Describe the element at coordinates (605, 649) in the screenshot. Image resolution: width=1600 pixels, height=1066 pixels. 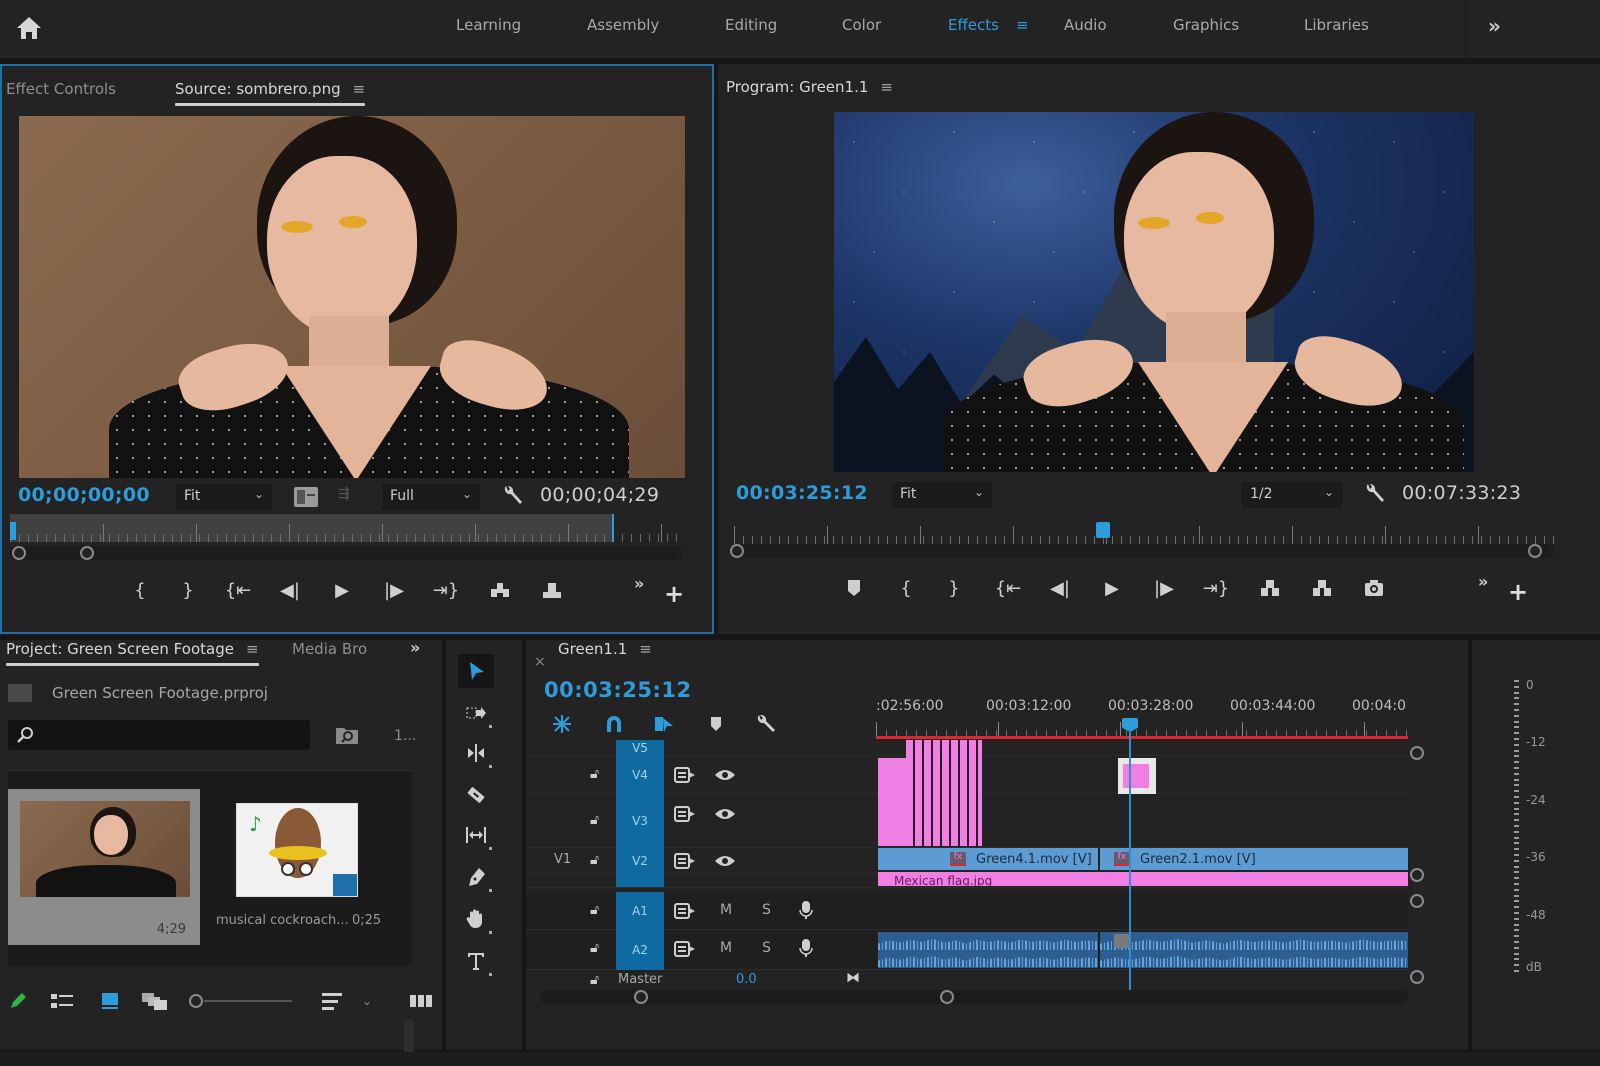
I see `tab-sequence: Green1.1 ≡` at that location.